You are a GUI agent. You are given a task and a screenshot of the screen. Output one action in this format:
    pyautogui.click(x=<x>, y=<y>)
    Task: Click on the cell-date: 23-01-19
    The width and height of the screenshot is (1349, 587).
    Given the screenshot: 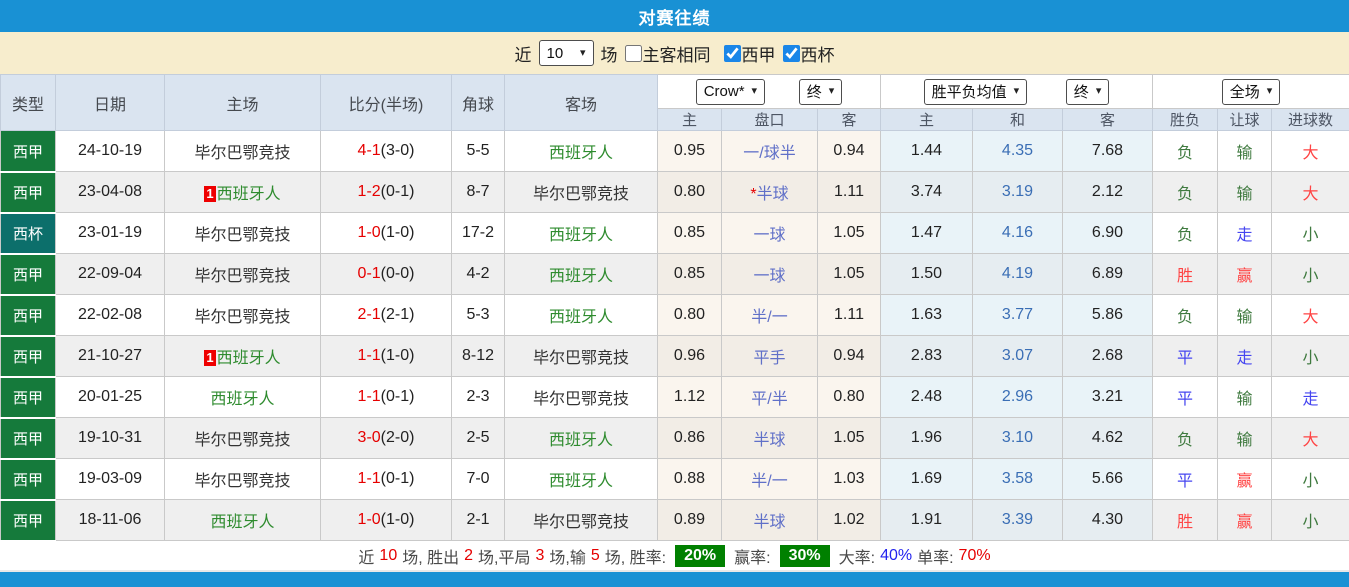 What is the action you would take?
    pyautogui.click(x=110, y=233)
    